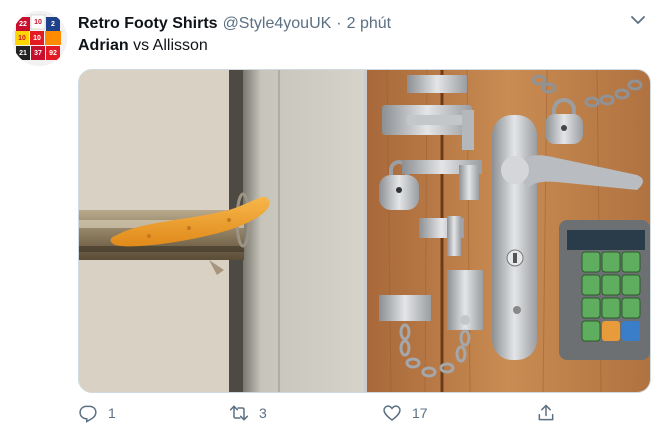 The height and width of the screenshot is (432, 665). I want to click on tweet-text-rest: vs Allisson, so click(168, 45).